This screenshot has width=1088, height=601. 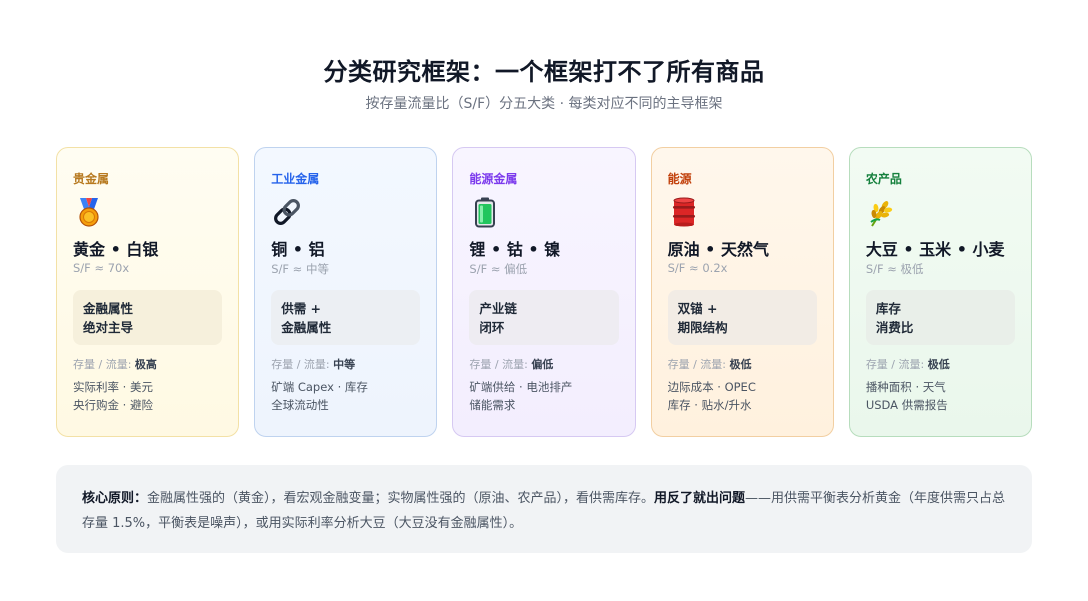 What do you see at coordinates (718, 249) in the screenshot?
I see `card-items: 原油 • 天然气` at bounding box center [718, 249].